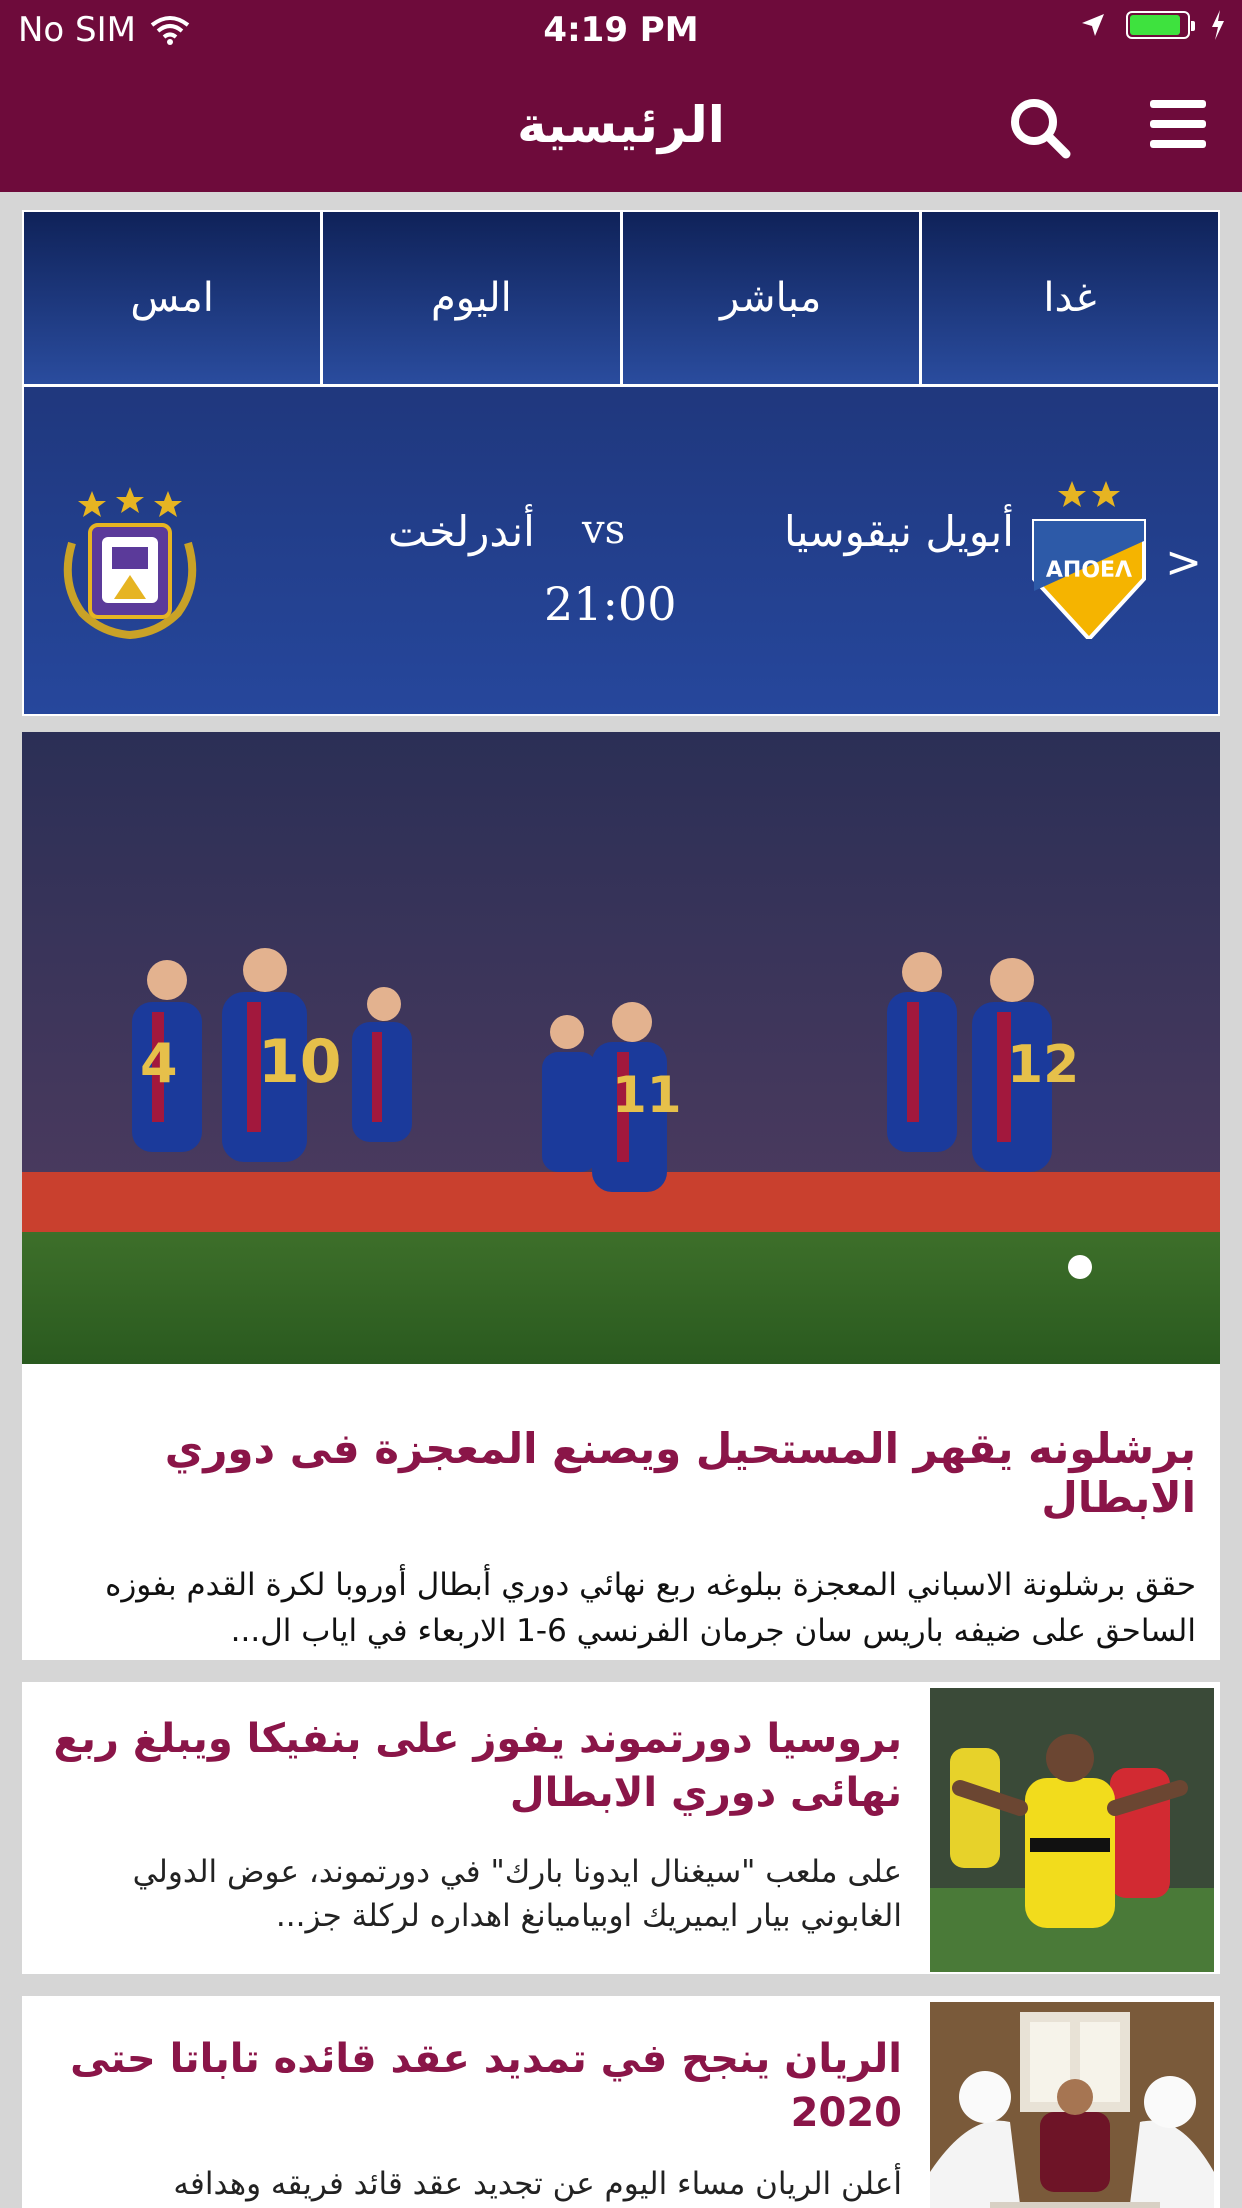  Describe the element at coordinates (1178, 104) in the screenshot. I see `menu-icon` at that location.